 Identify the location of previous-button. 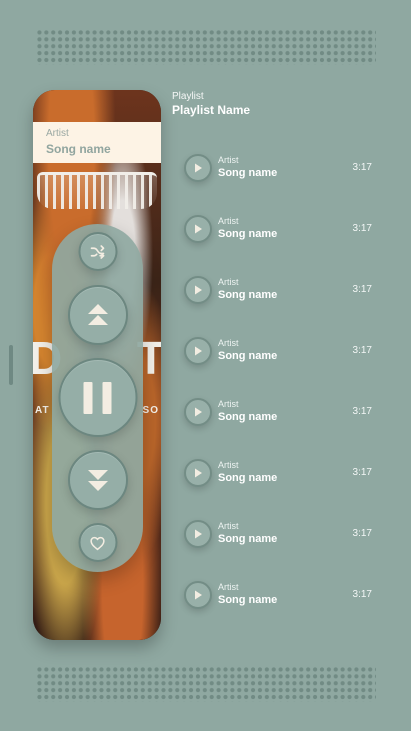
(97, 315).